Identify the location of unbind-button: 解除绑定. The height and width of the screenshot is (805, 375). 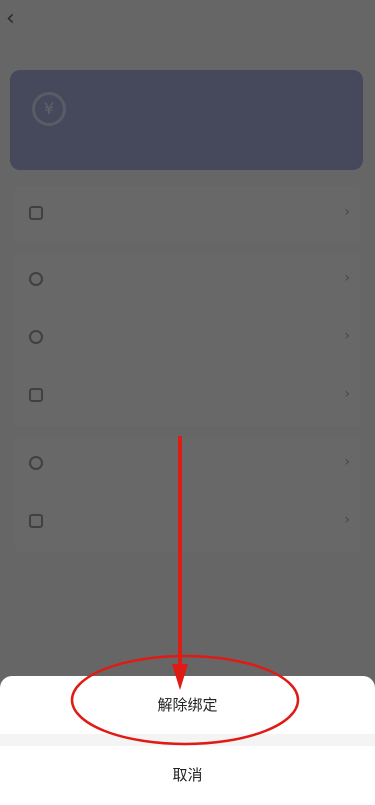
(187, 705).